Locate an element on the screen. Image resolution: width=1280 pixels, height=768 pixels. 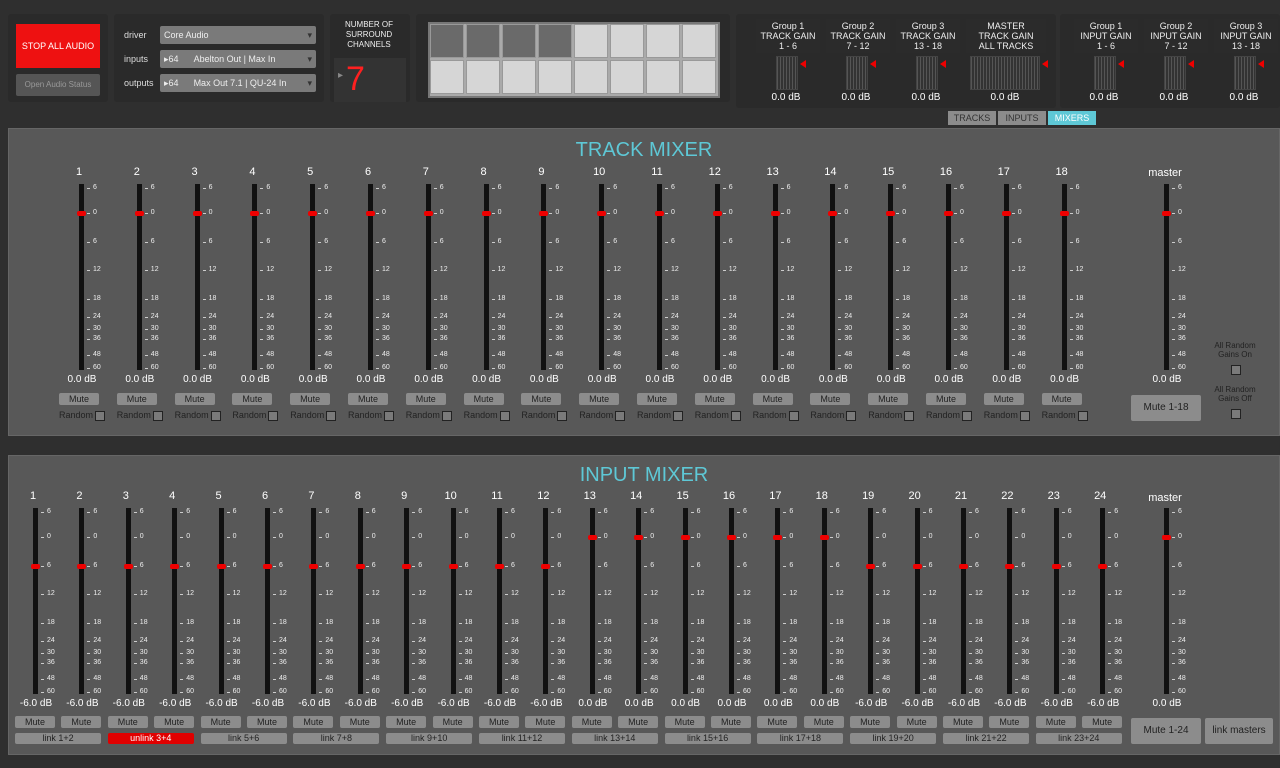
tg-group-fader is located at coordinates (1005, 73).